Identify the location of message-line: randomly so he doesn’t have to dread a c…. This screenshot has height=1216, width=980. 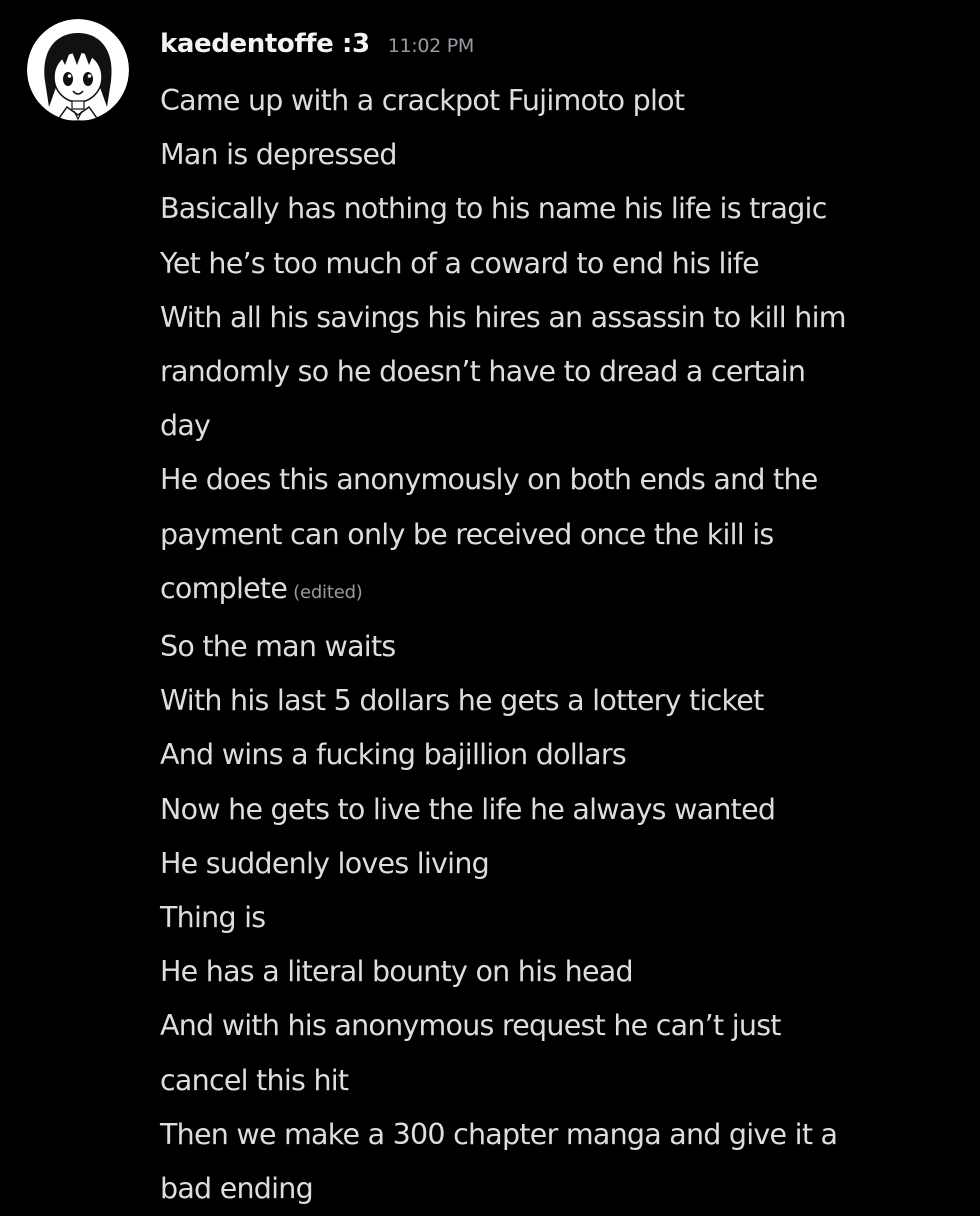
(483, 372).